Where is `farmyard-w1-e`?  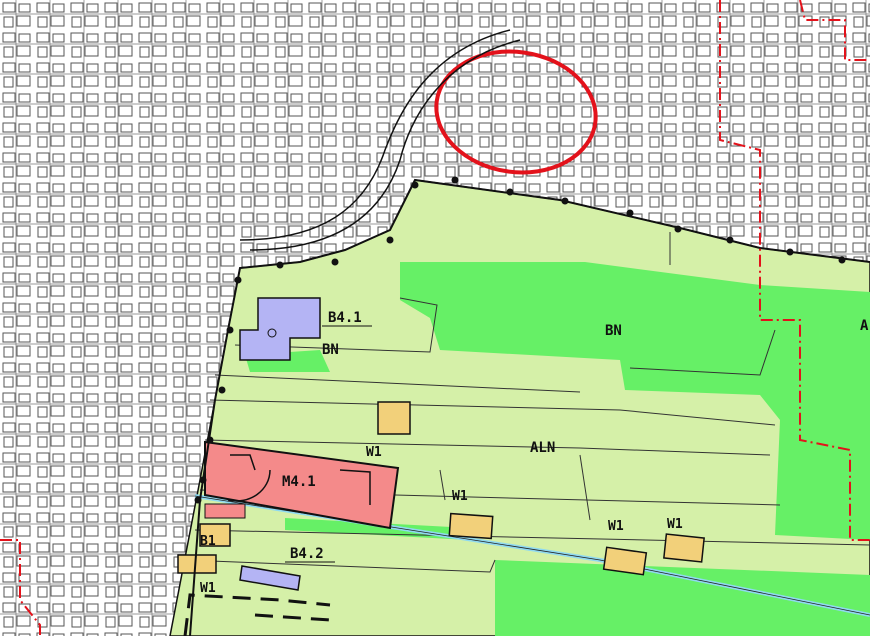
farmyard-w1-e is located at coordinates (197, 564).